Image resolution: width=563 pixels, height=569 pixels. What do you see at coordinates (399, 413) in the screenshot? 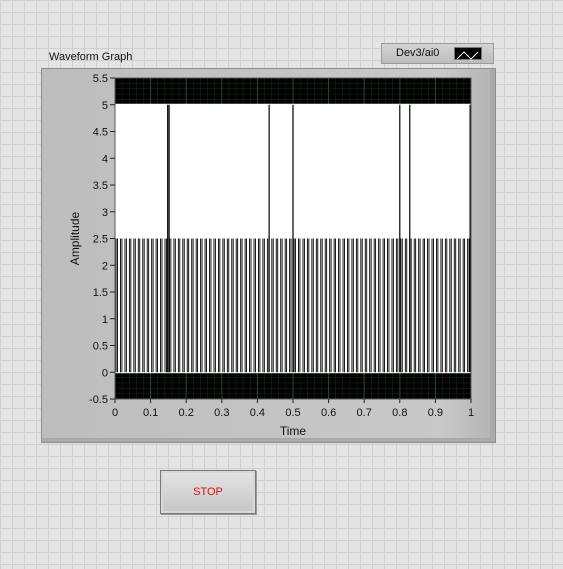
I see `x-tick-label: 0.8` at bounding box center [399, 413].